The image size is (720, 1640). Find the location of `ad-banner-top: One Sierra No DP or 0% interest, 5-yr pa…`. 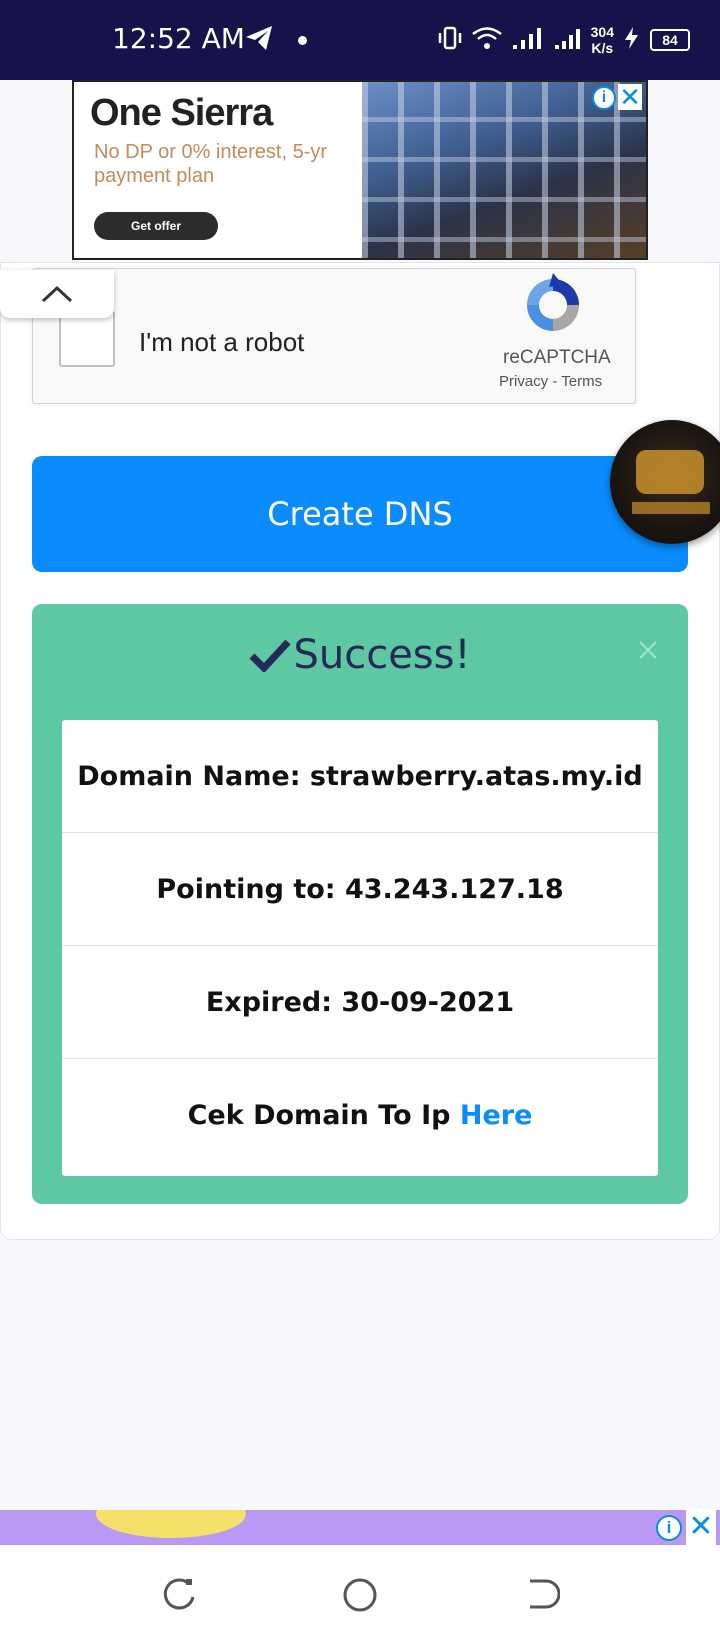

ad-banner-top: One Sierra No DP or 0% interest, 5-yr pa… is located at coordinates (360, 170).